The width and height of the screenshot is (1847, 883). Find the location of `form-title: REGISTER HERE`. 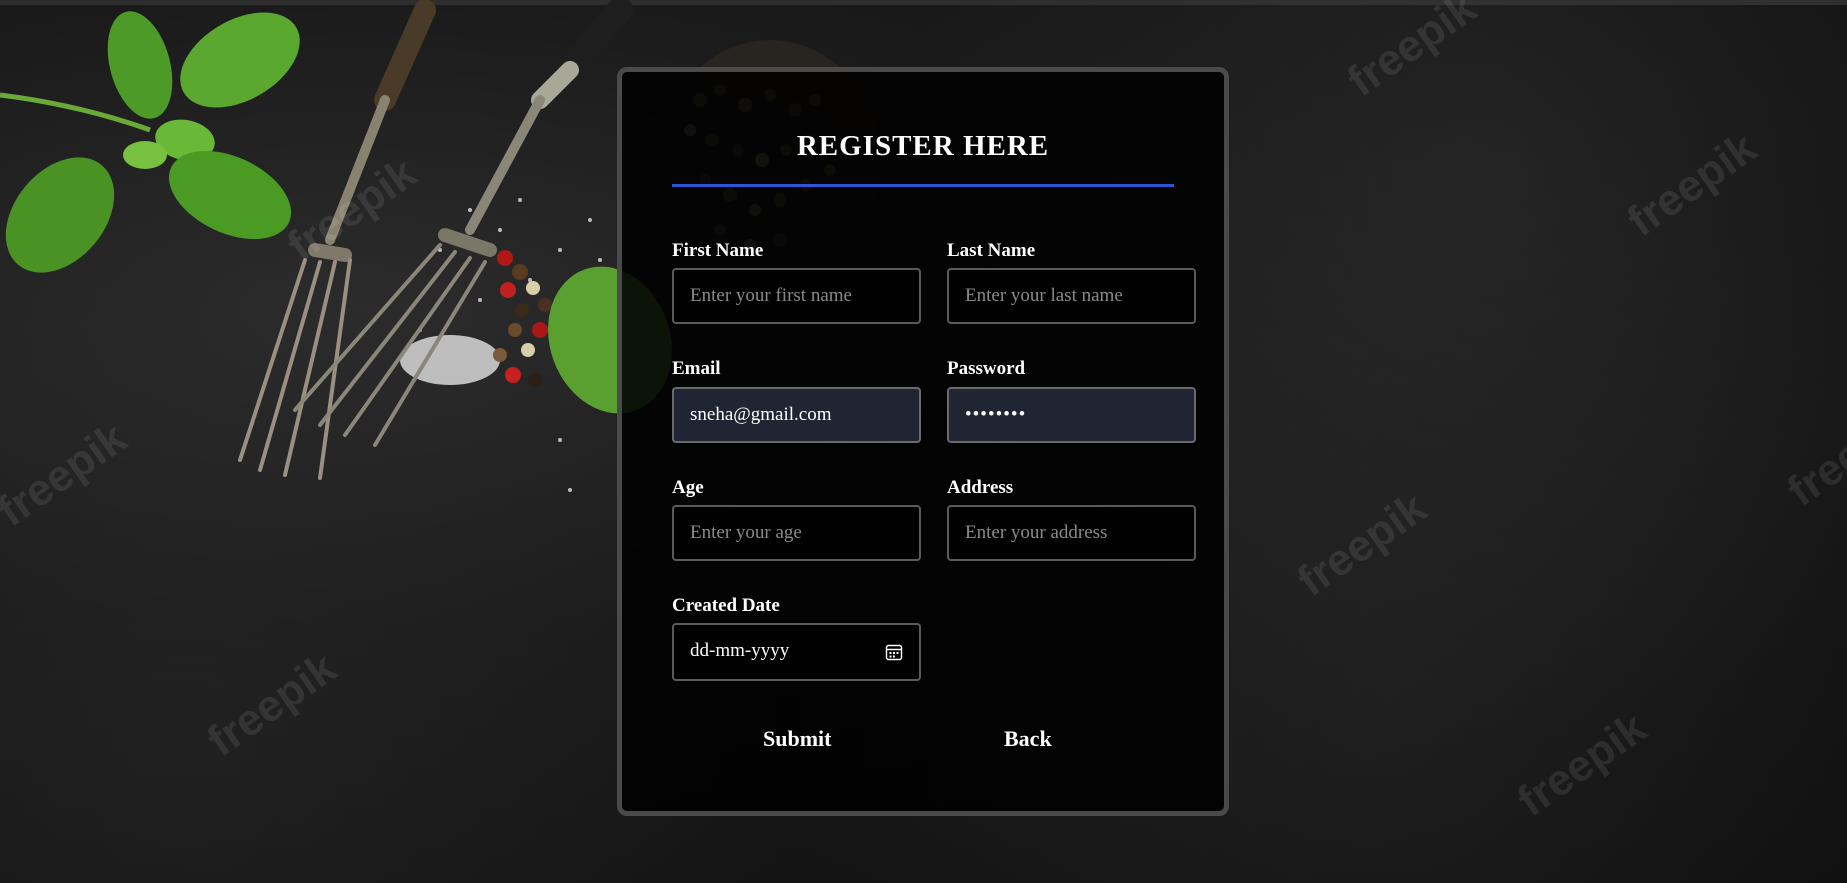

form-title: REGISTER HERE is located at coordinates (923, 146).